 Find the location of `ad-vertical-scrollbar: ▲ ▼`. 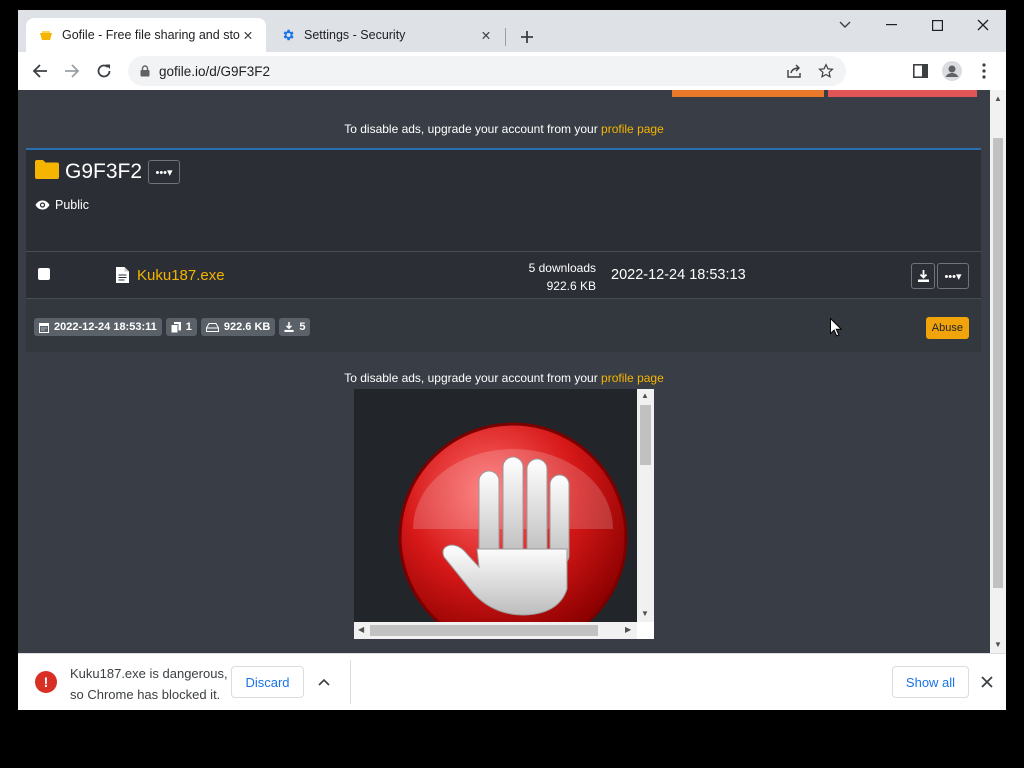

ad-vertical-scrollbar: ▲ ▼ is located at coordinates (645, 505).